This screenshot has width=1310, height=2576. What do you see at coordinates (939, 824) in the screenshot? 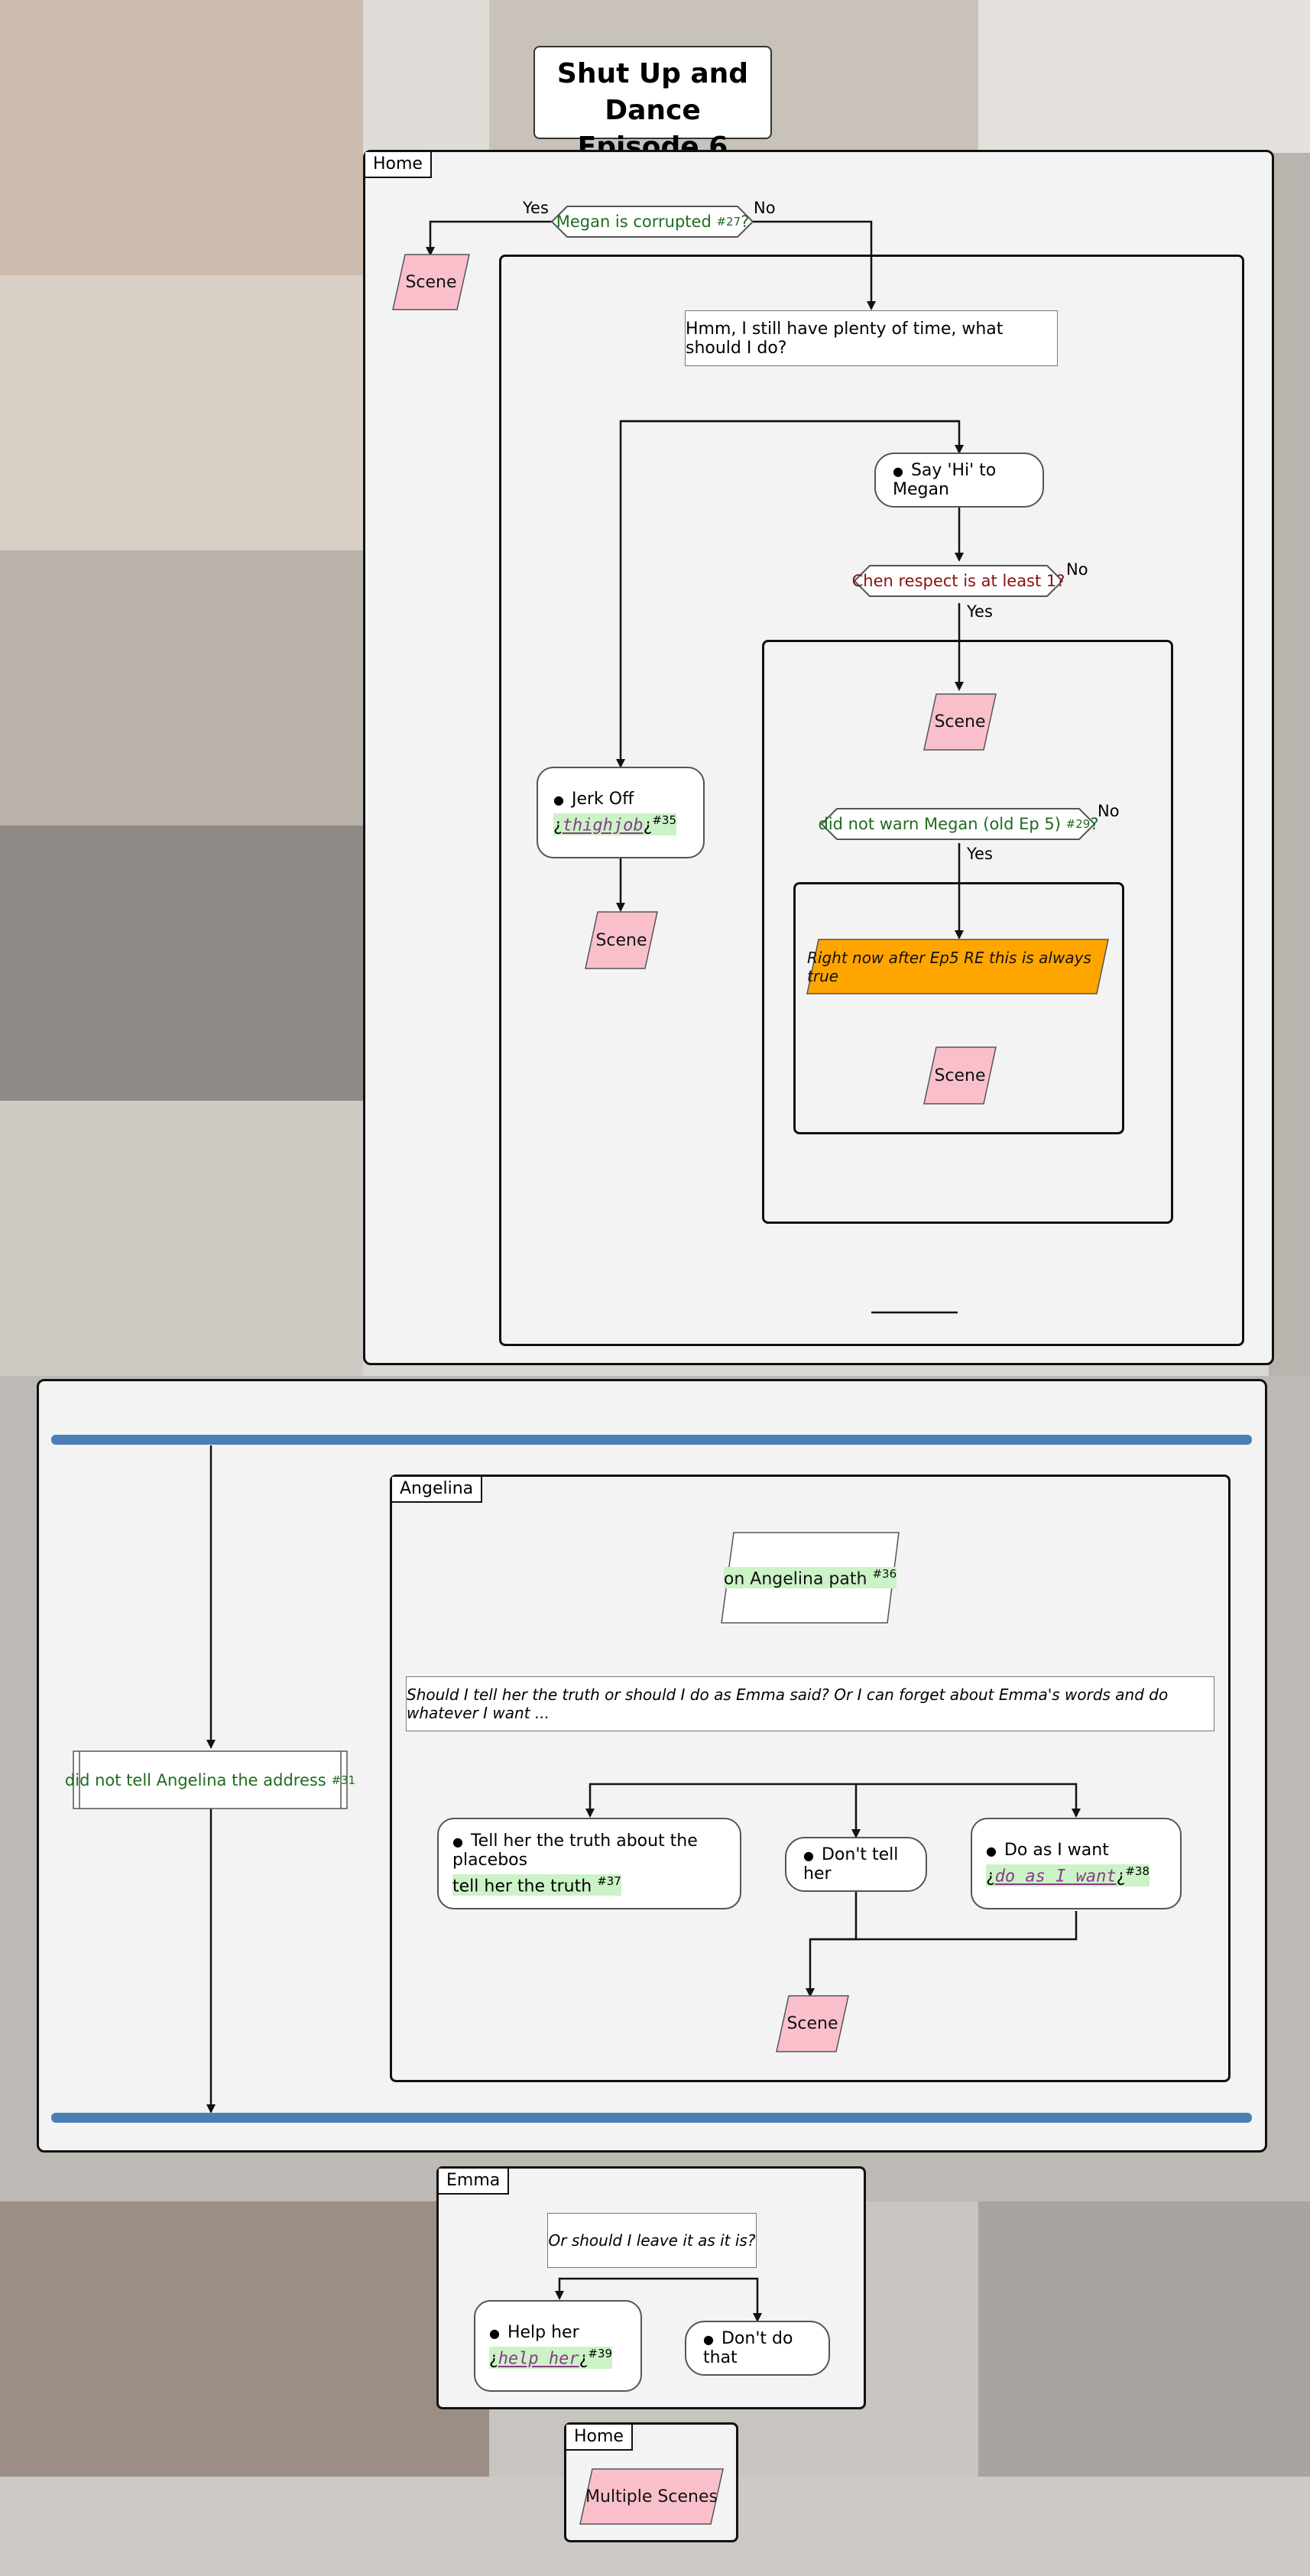
I see `warn-megan-text: did not warn Megan (old Ep 5)` at bounding box center [939, 824].